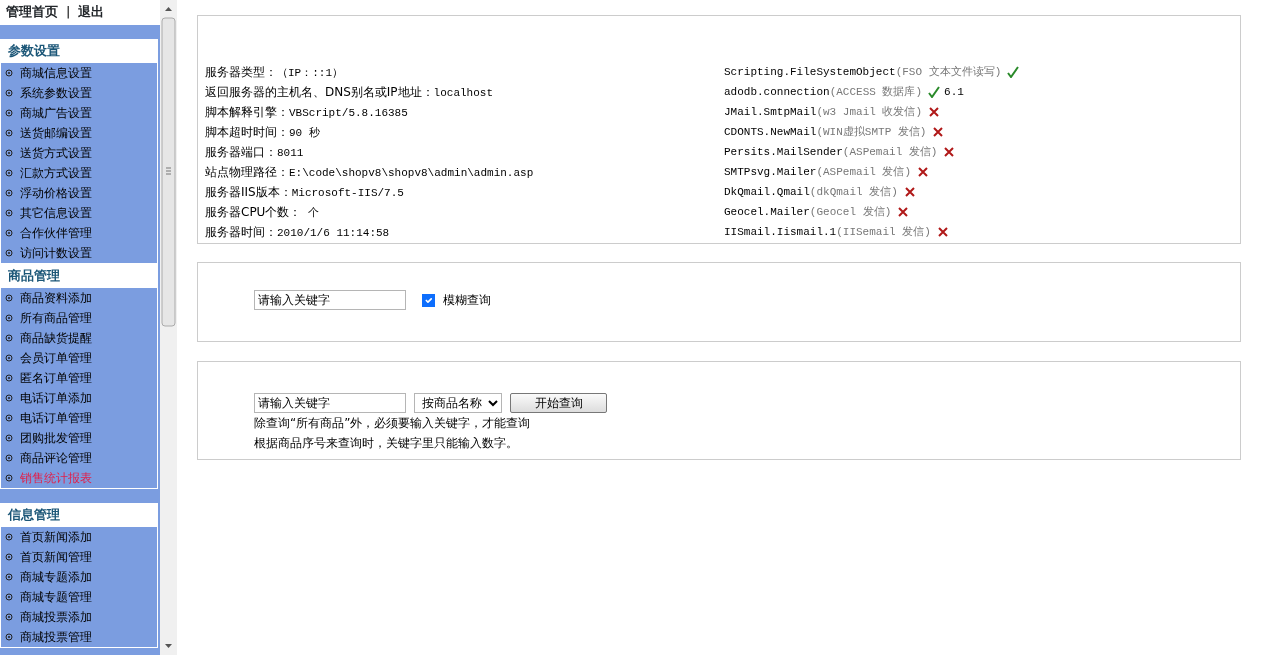  I want to click on sidebar-item: 商城广告设置, so click(79, 113).